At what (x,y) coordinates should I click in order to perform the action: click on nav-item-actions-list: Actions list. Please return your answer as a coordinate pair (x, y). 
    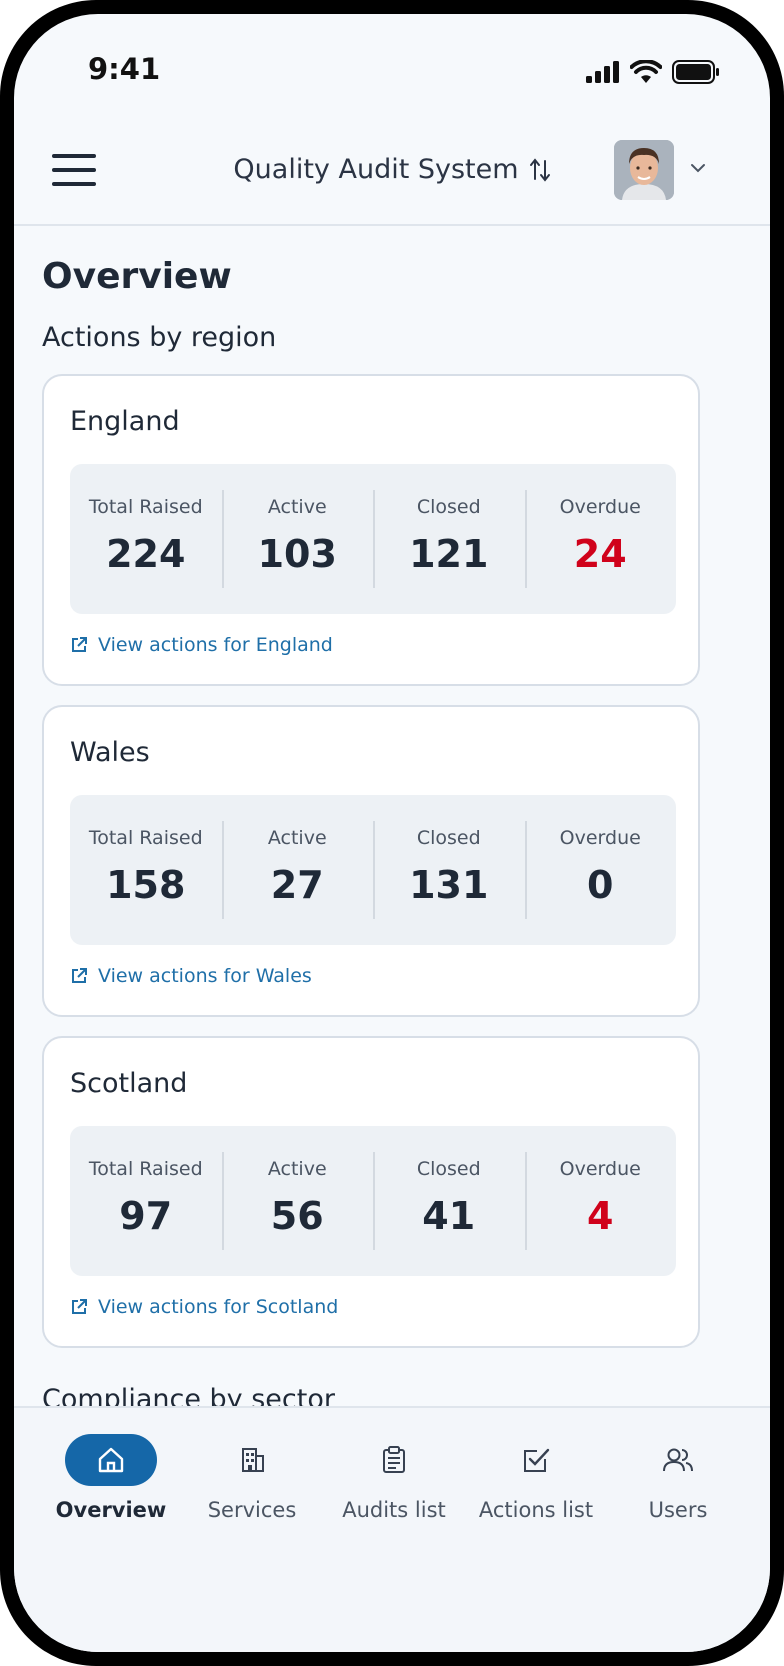
    Looking at the image, I should click on (536, 1478).